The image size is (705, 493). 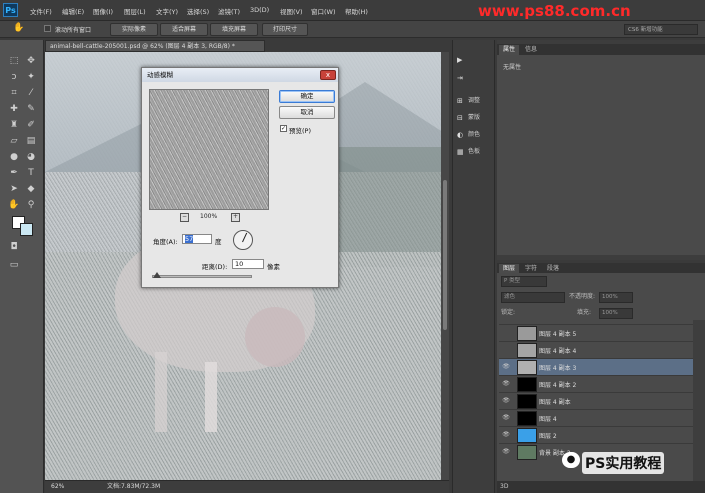 What do you see at coordinates (14, 125) in the screenshot?
I see `clone-stamp-icon: ♜` at bounding box center [14, 125].